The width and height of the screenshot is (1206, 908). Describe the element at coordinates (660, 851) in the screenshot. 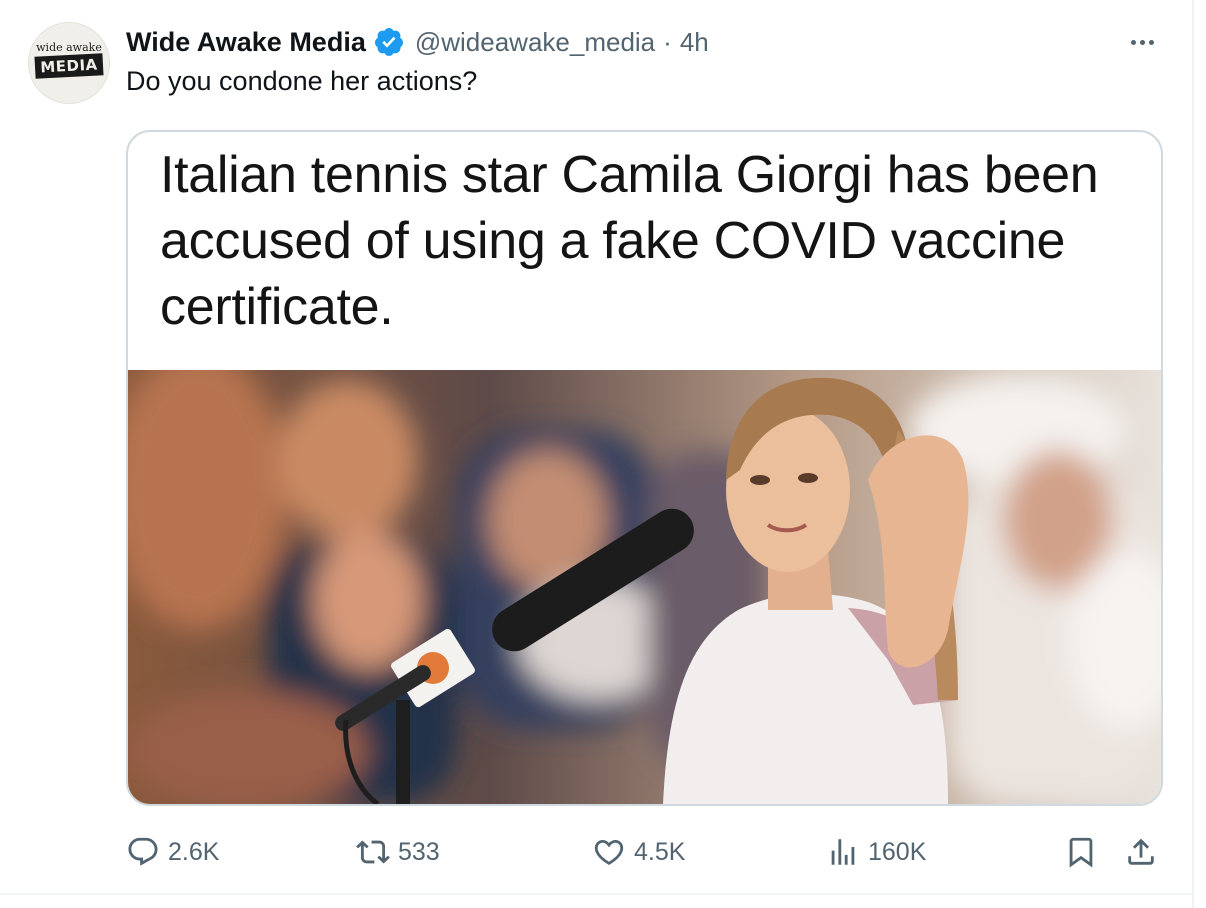

I see `like-count: 4.5K` at that location.